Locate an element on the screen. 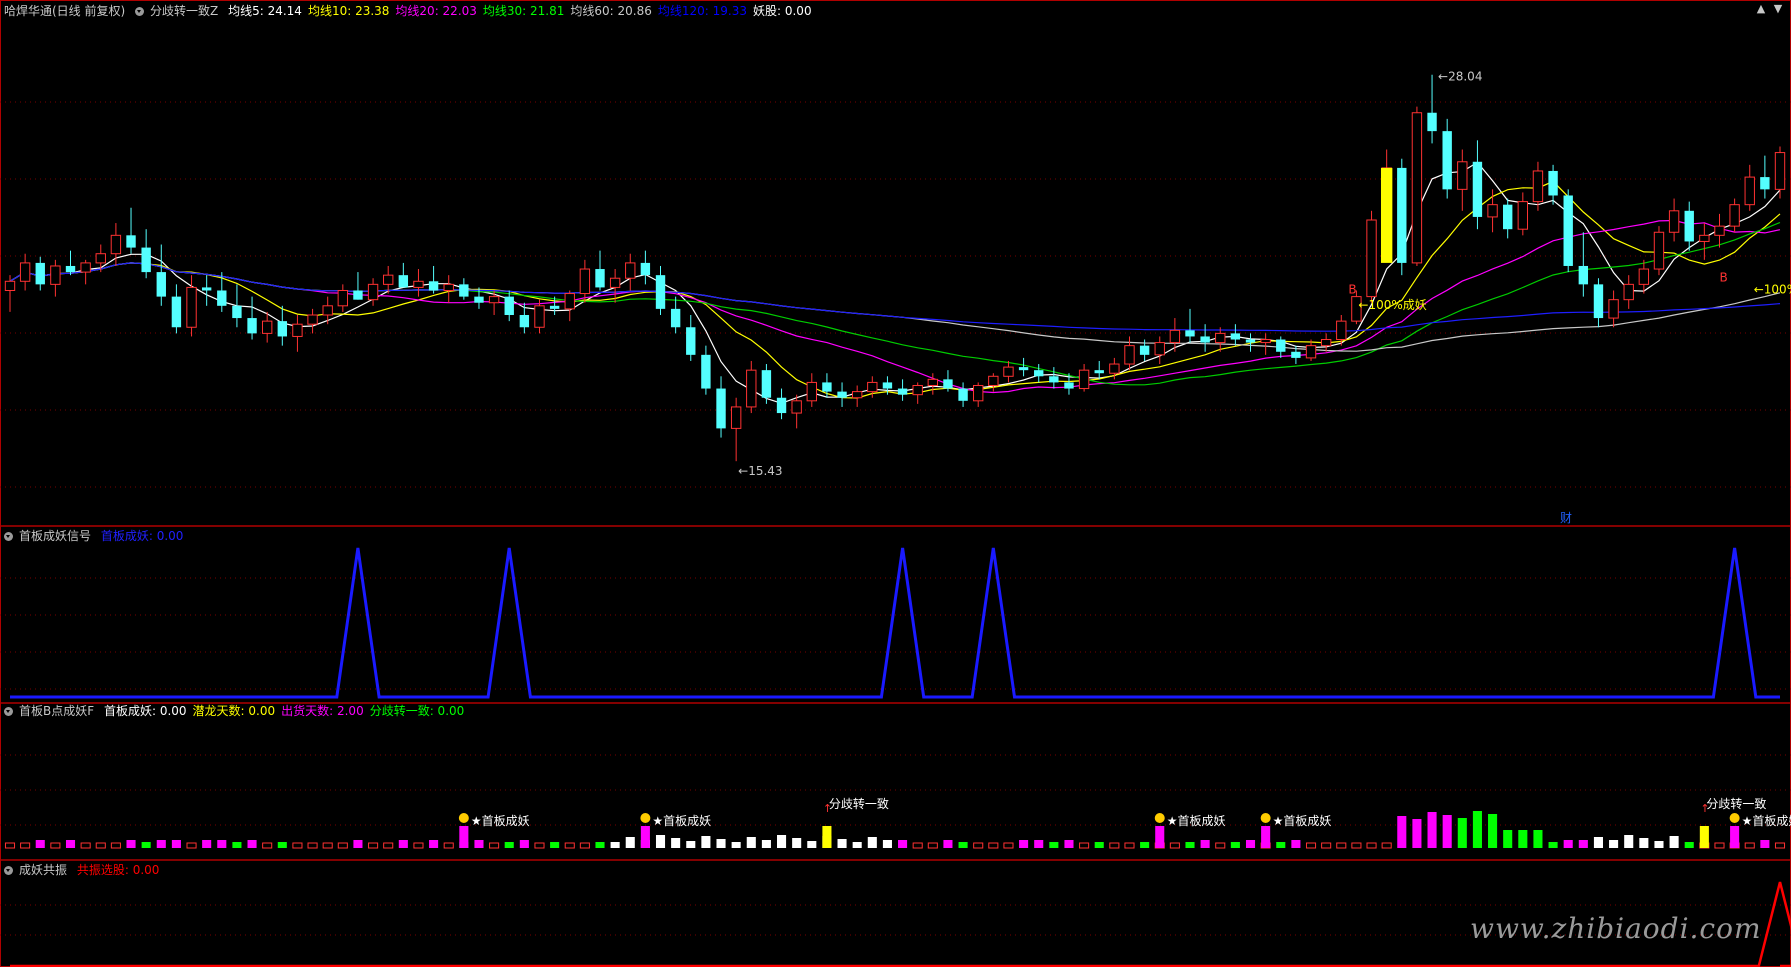  arrow-down-icon: ▼ is located at coordinates (1778, 9).